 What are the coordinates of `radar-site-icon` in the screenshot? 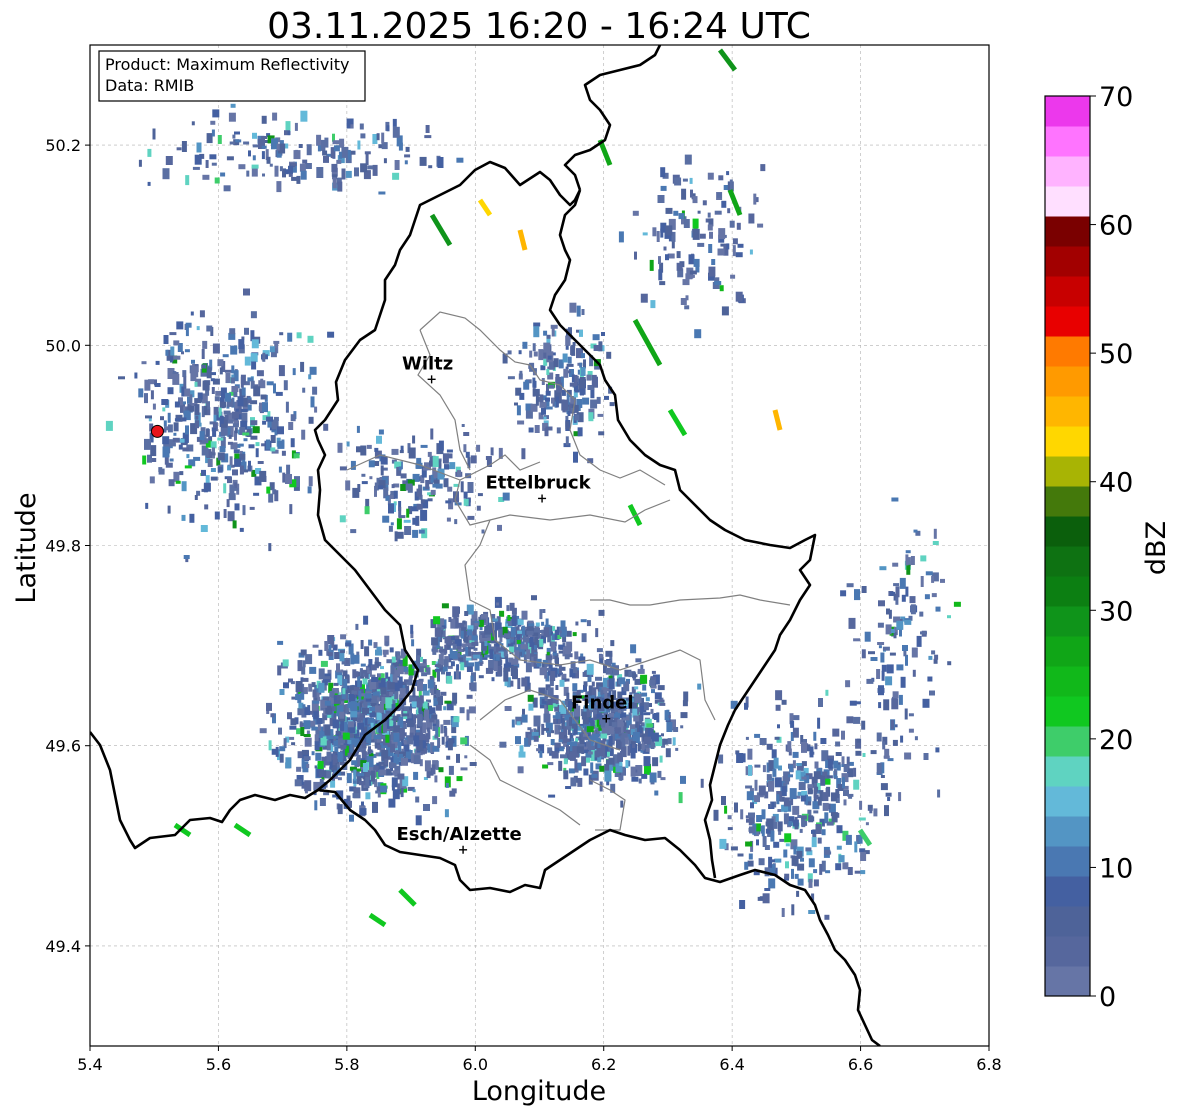 It's located at (157, 431).